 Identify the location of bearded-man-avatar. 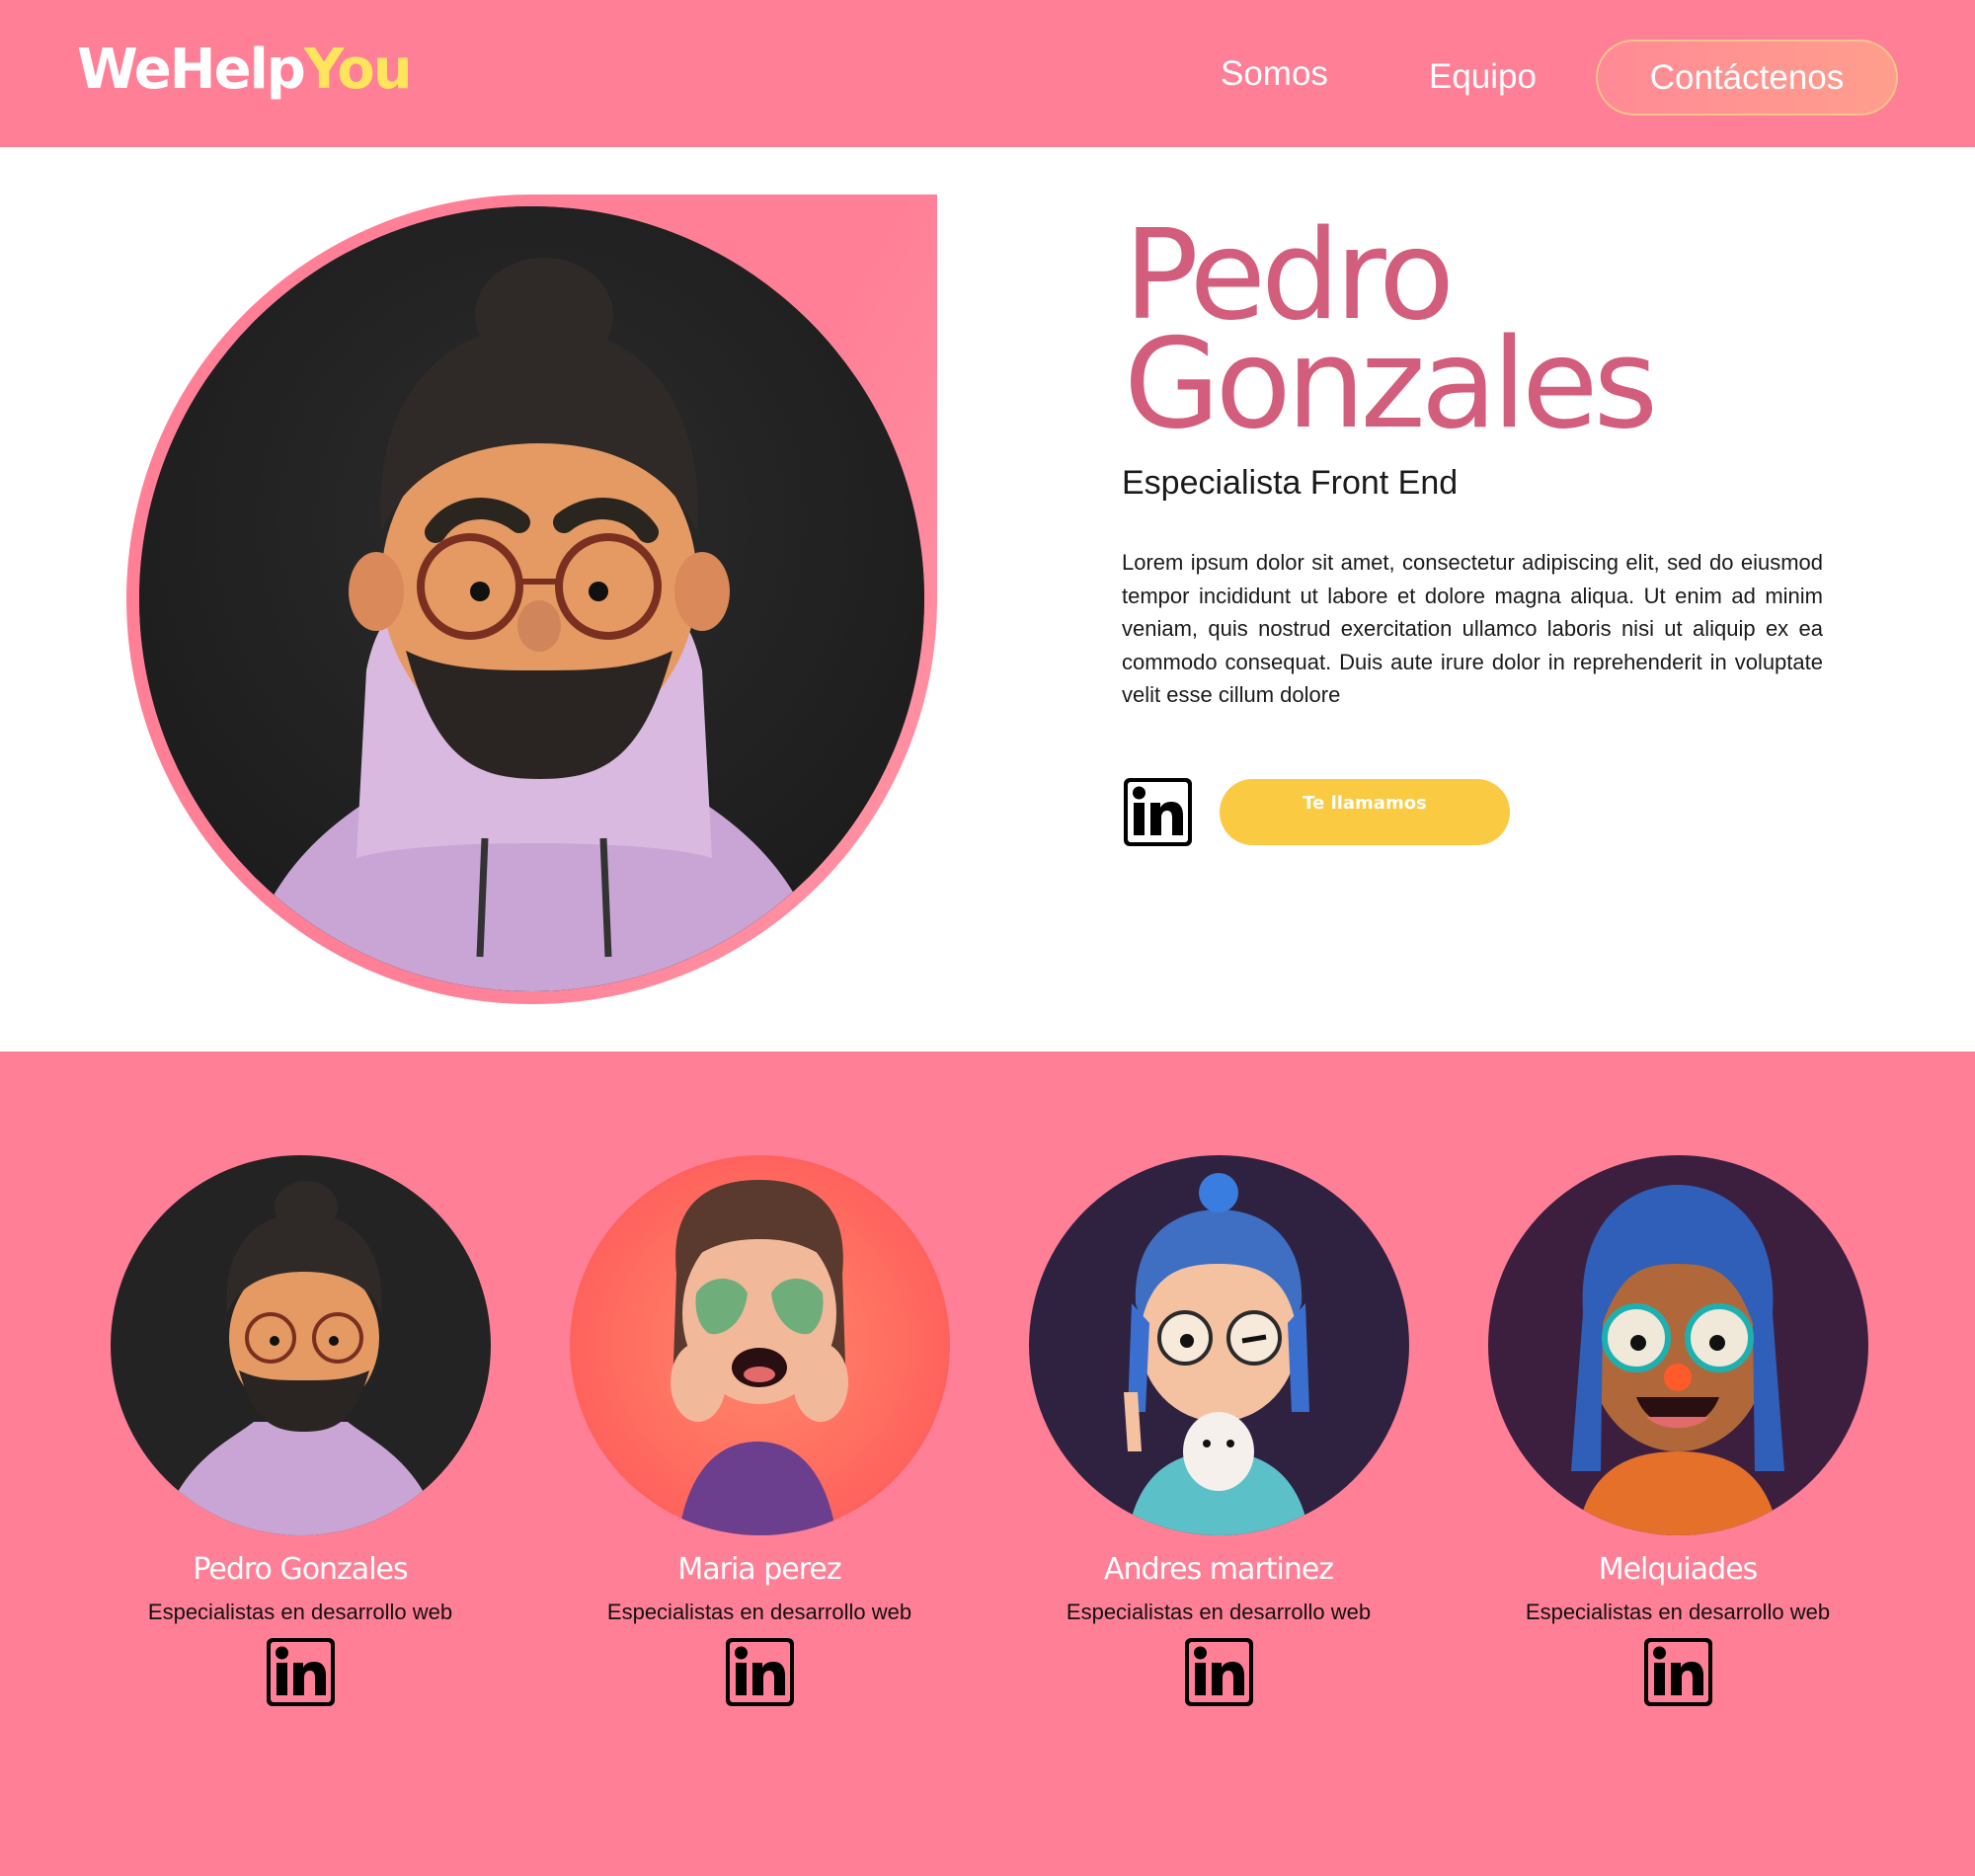
(301, 1345).